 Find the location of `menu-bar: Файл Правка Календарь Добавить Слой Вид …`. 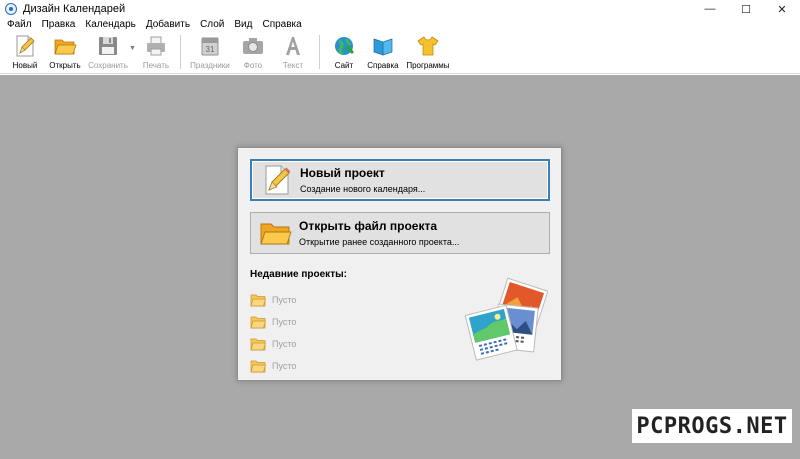

menu-bar: Файл Правка Календарь Добавить Слой Вид … is located at coordinates (400, 25).